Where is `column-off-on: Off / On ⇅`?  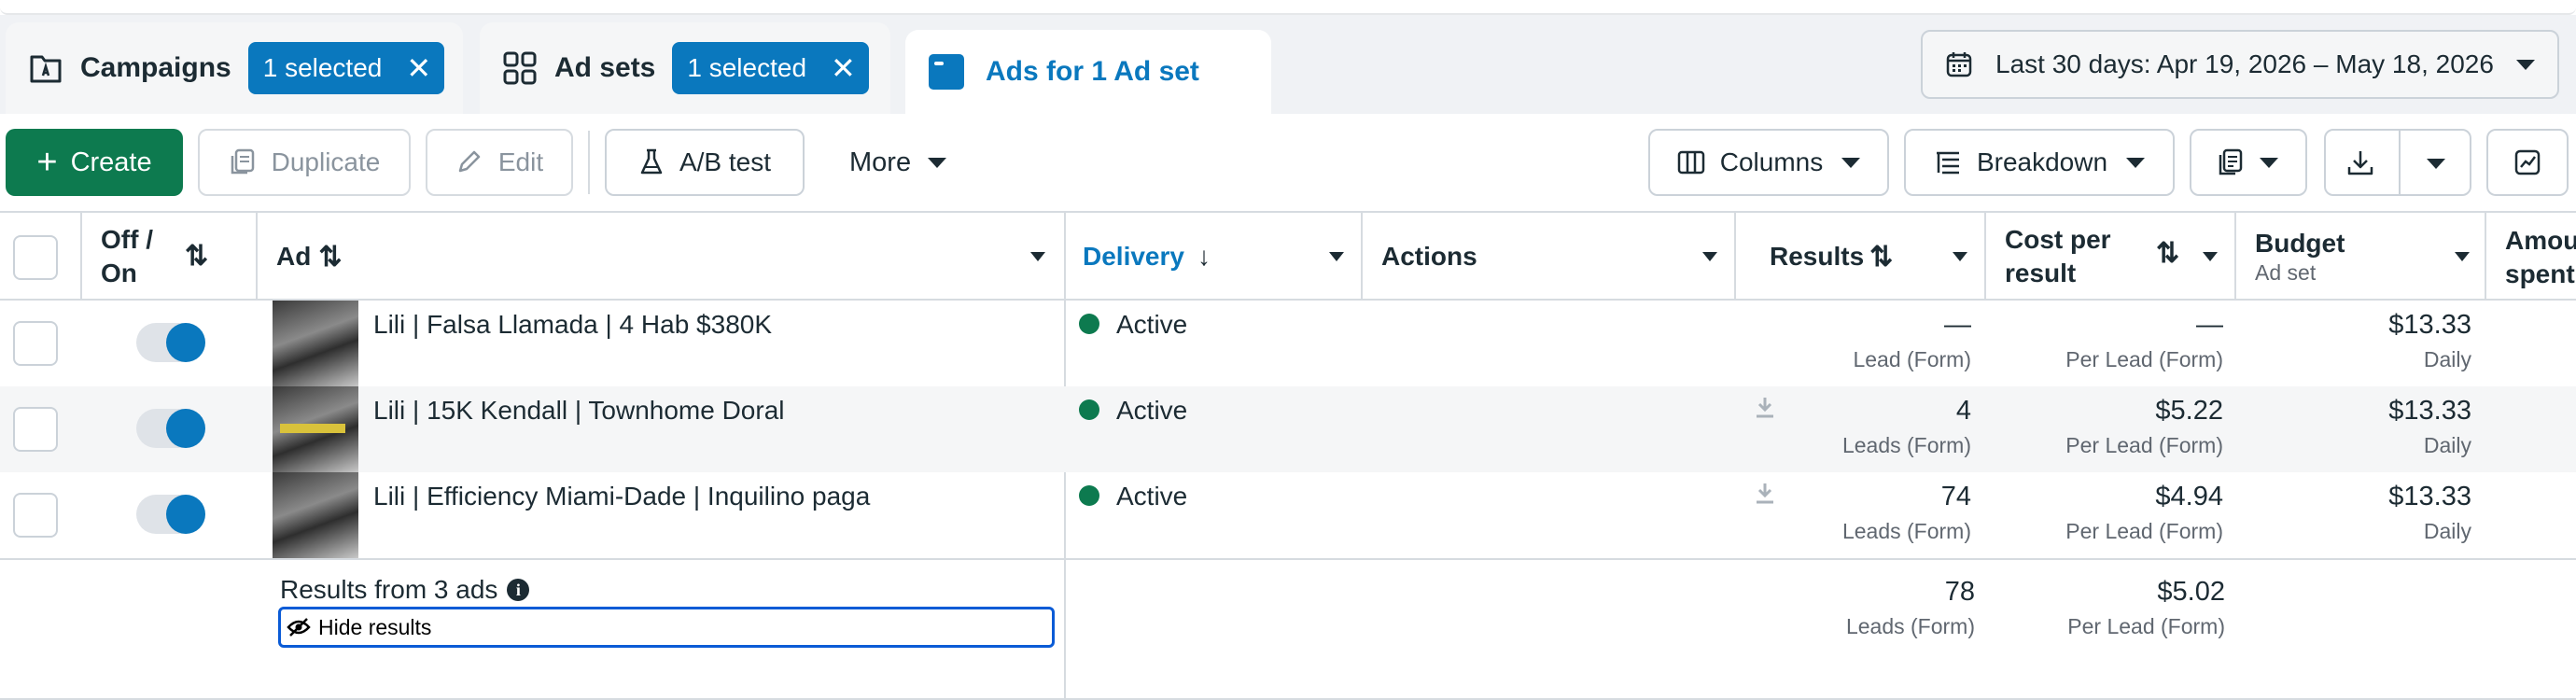
column-off-on: Off / On ⇅ is located at coordinates (171, 257).